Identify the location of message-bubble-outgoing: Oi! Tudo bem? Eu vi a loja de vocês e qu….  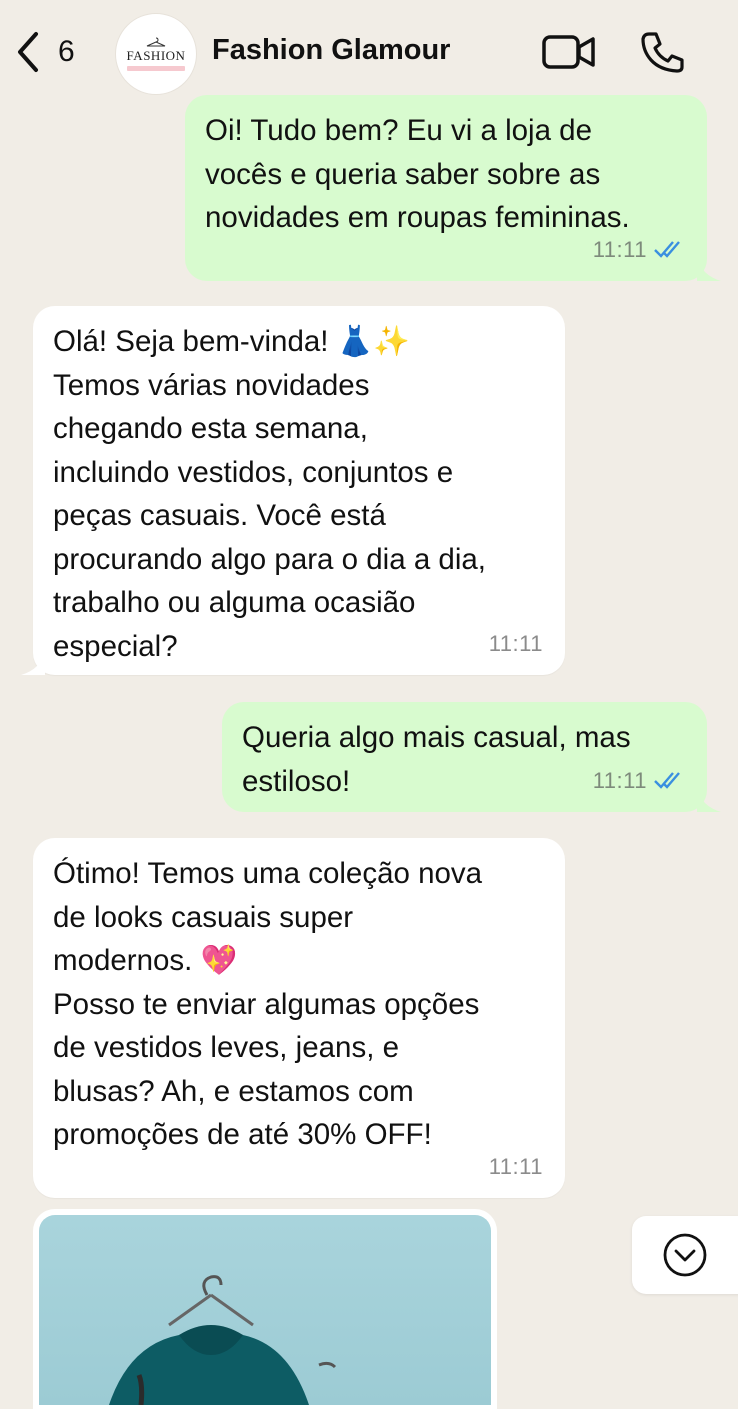
(453, 188).